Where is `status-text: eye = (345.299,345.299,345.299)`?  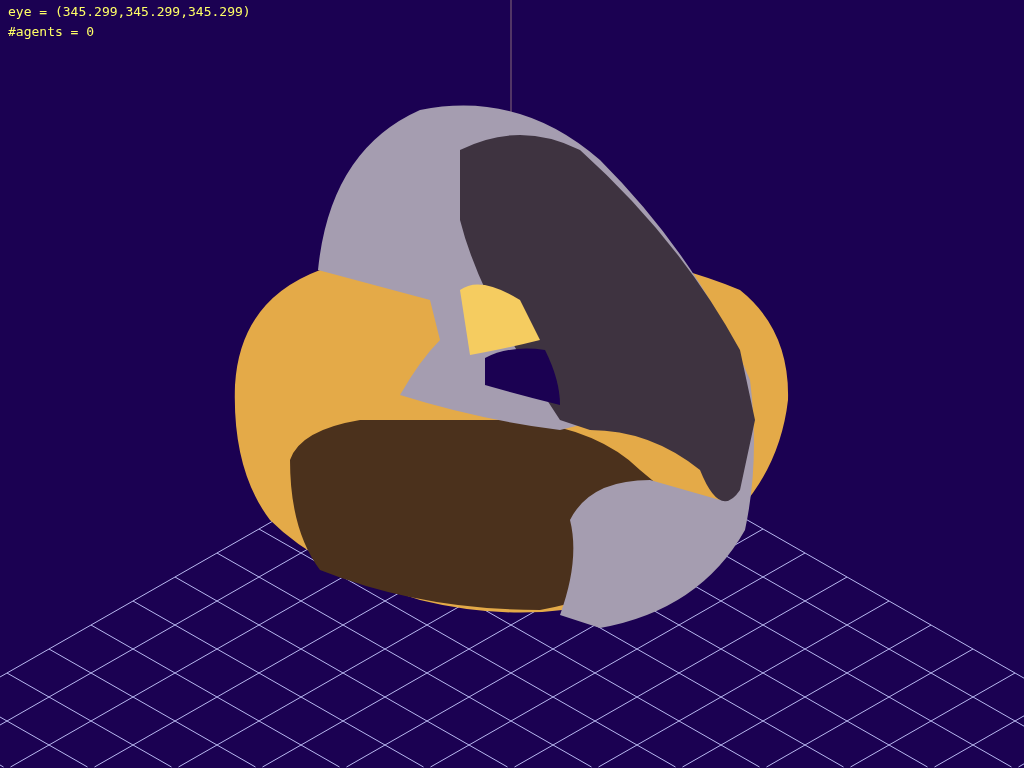
status-text: eye = (345.299,345.299,345.299) is located at coordinates (129, 12).